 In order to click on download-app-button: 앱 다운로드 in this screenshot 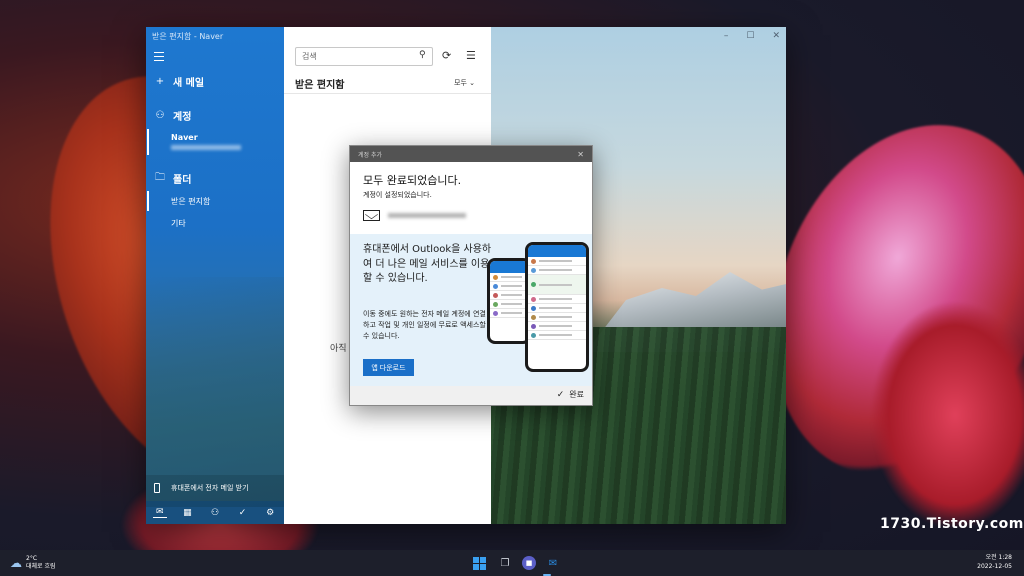, I will do `click(388, 367)`.